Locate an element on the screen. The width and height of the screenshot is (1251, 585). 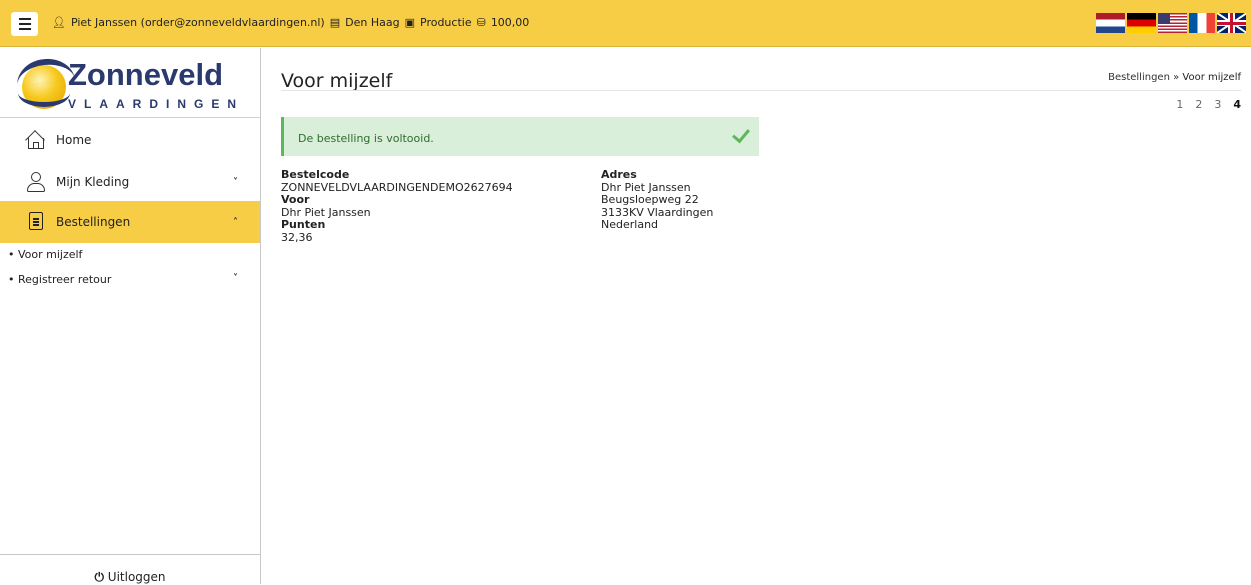
environment-text: Productie is located at coordinates (446, 22).